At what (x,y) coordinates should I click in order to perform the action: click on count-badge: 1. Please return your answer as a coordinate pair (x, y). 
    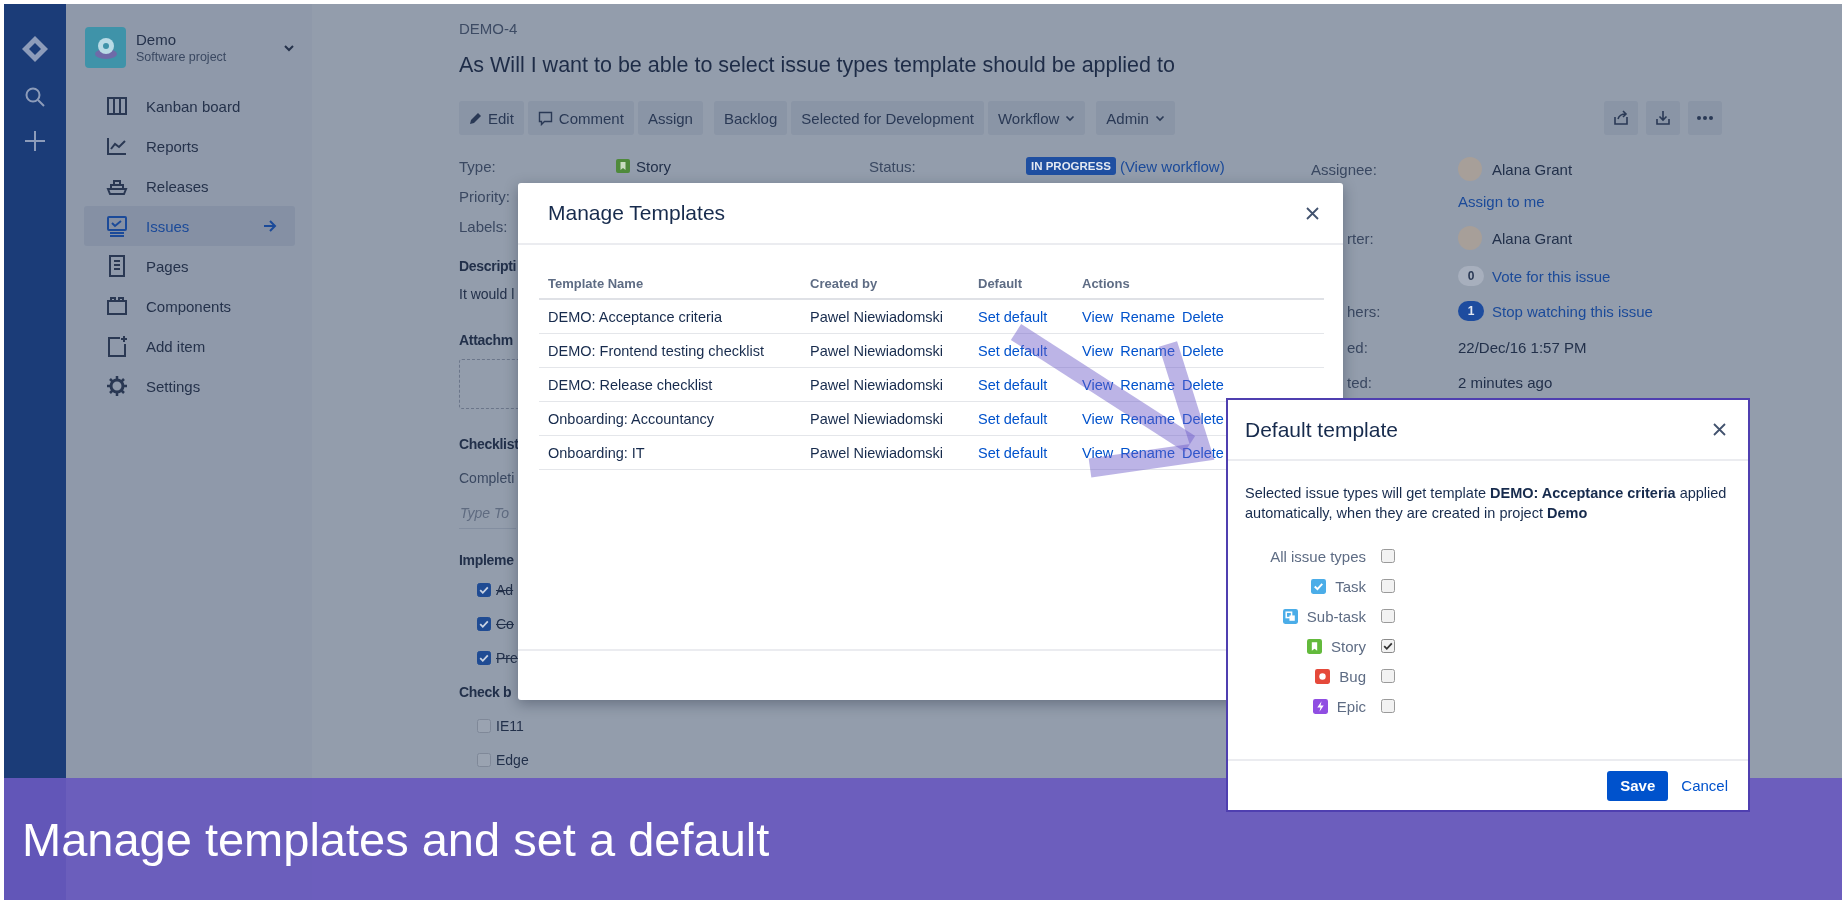
    Looking at the image, I should click on (1471, 311).